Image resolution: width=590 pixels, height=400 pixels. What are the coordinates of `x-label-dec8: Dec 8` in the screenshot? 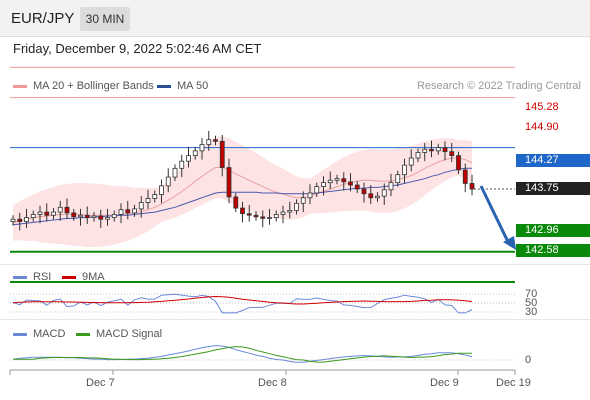 It's located at (272, 383).